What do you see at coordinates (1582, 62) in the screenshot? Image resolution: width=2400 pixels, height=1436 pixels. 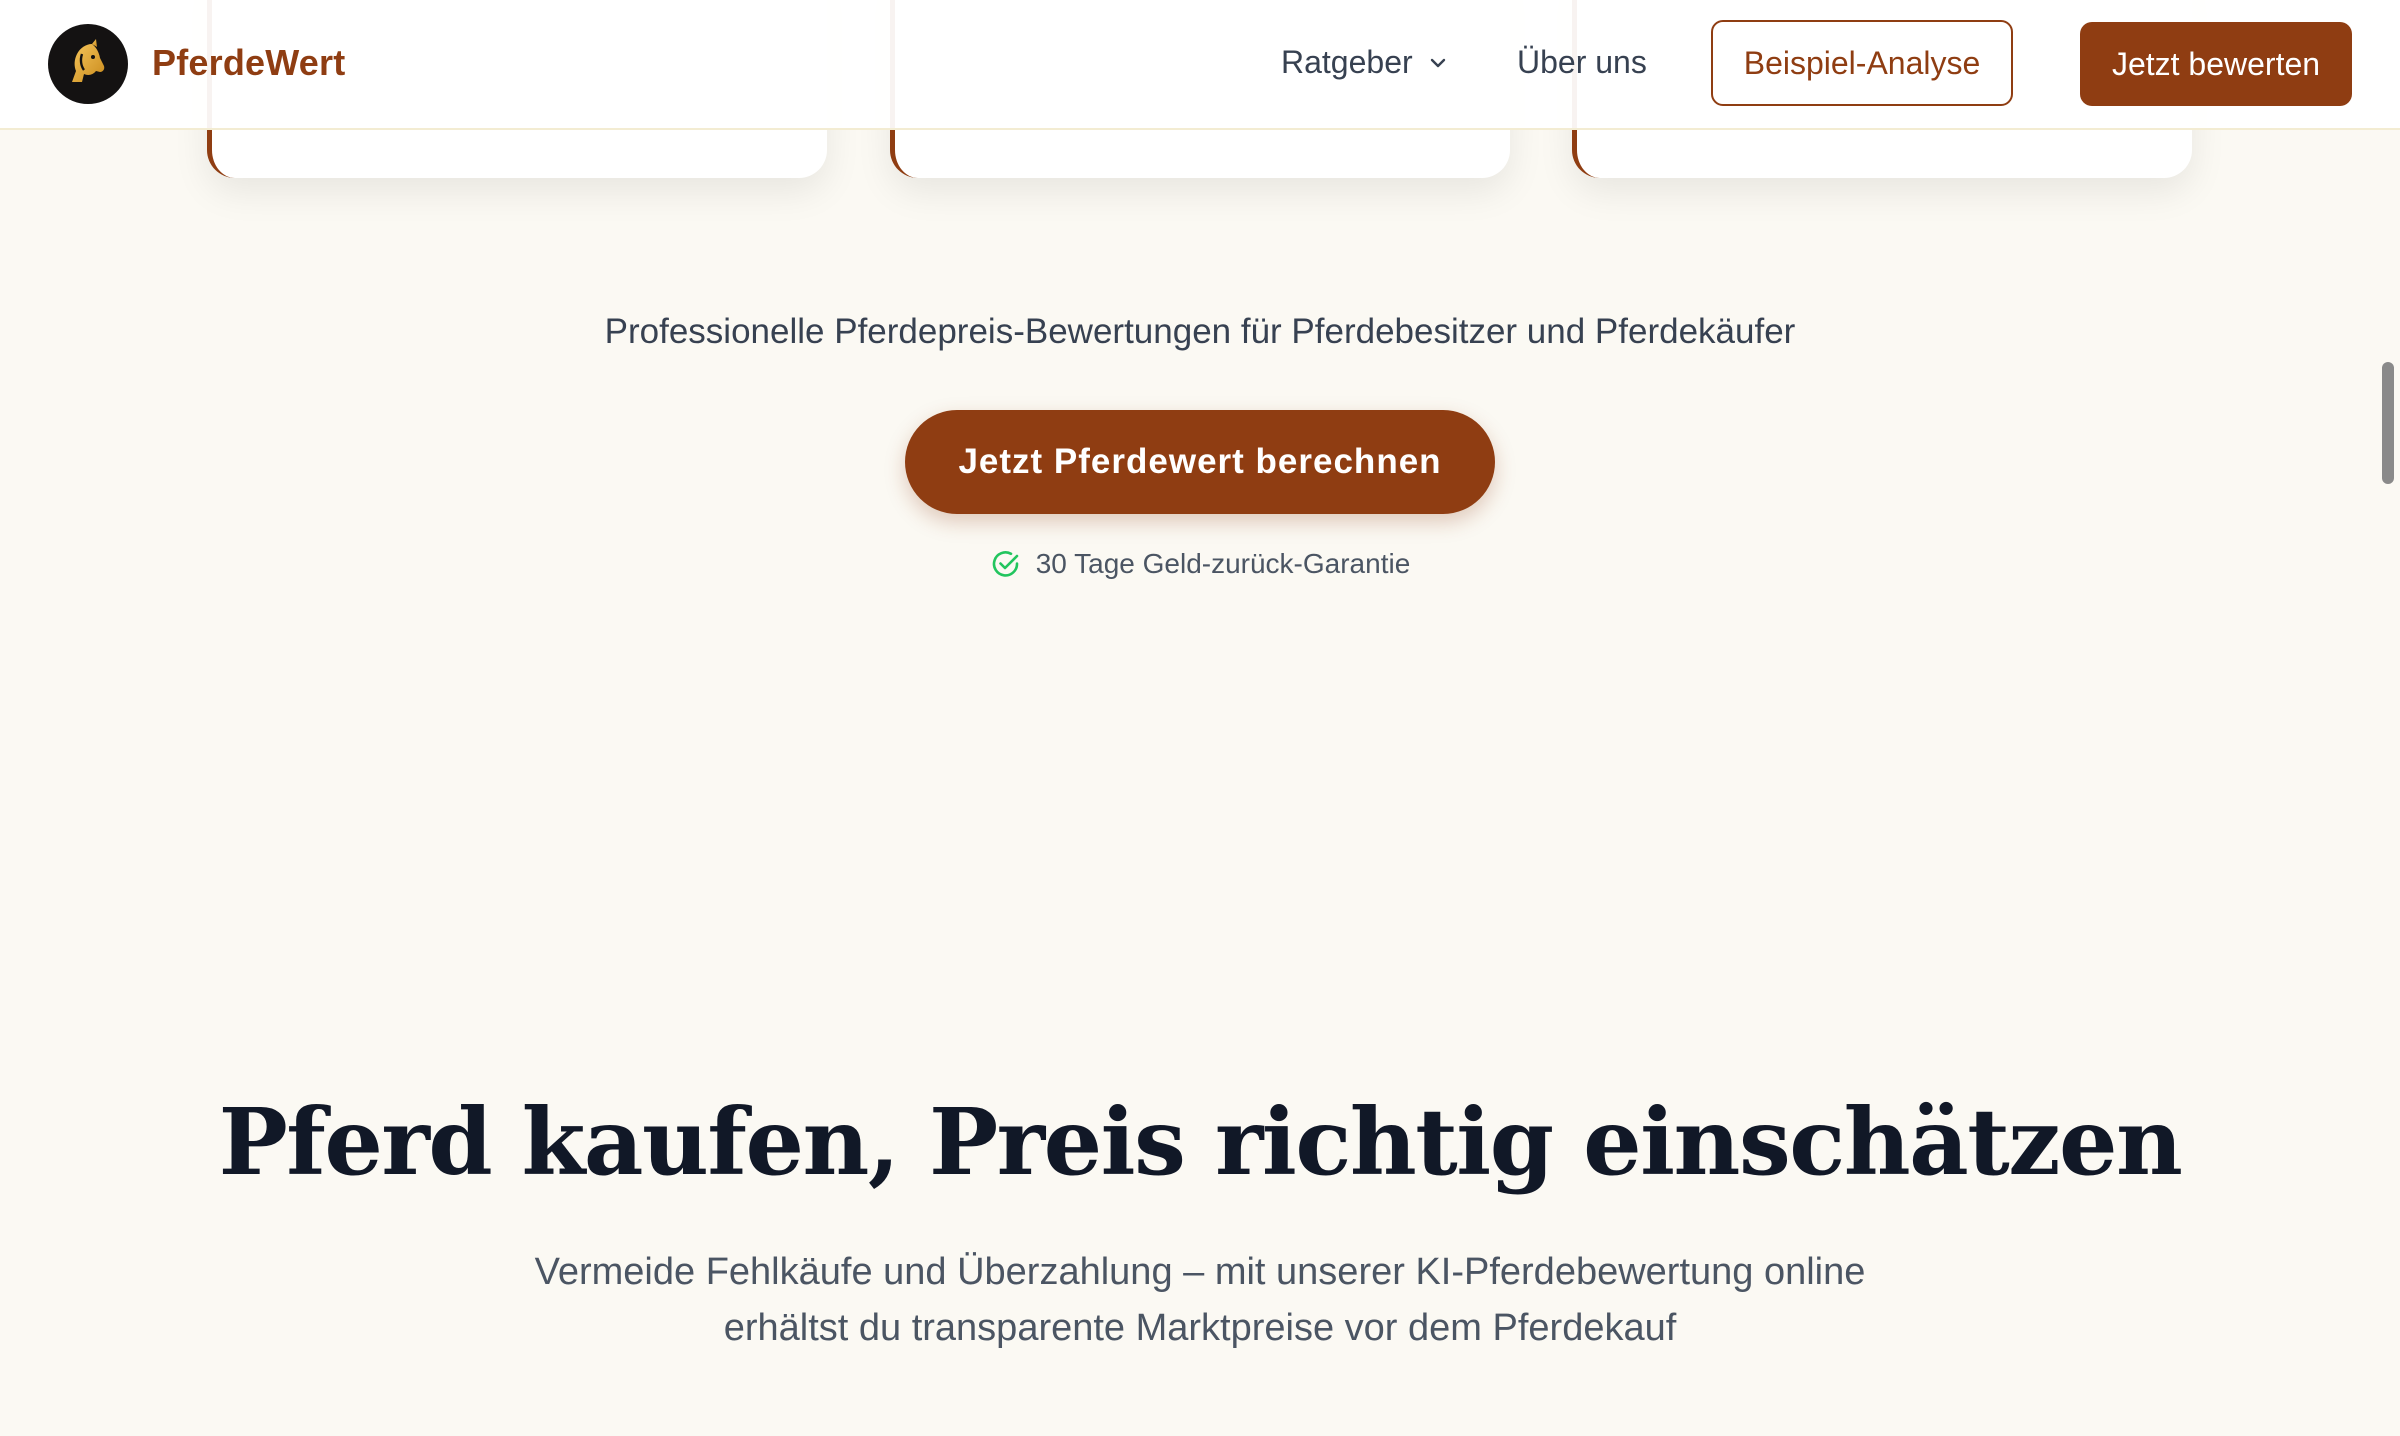 I see `nav-ueber-uns: Über uns` at bounding box center [1582, 62].